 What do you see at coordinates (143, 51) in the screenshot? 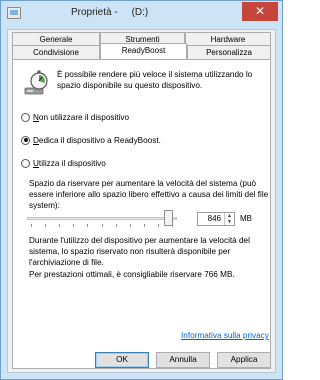
I see `tab-readyboost: ReadyBoost` at bounding box center [143, 51].